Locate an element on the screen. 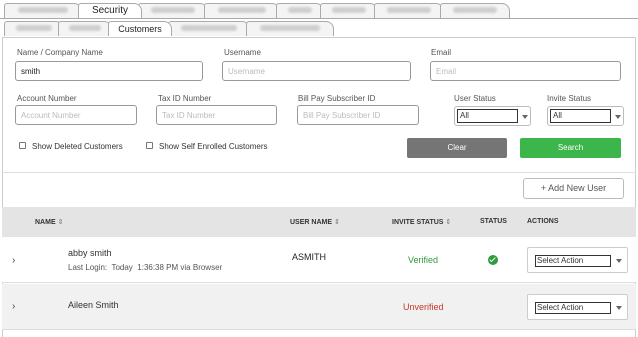 The width and height of the screenshot is (638, 337). col-name-label: NAME is located at coordinates (45, 222).